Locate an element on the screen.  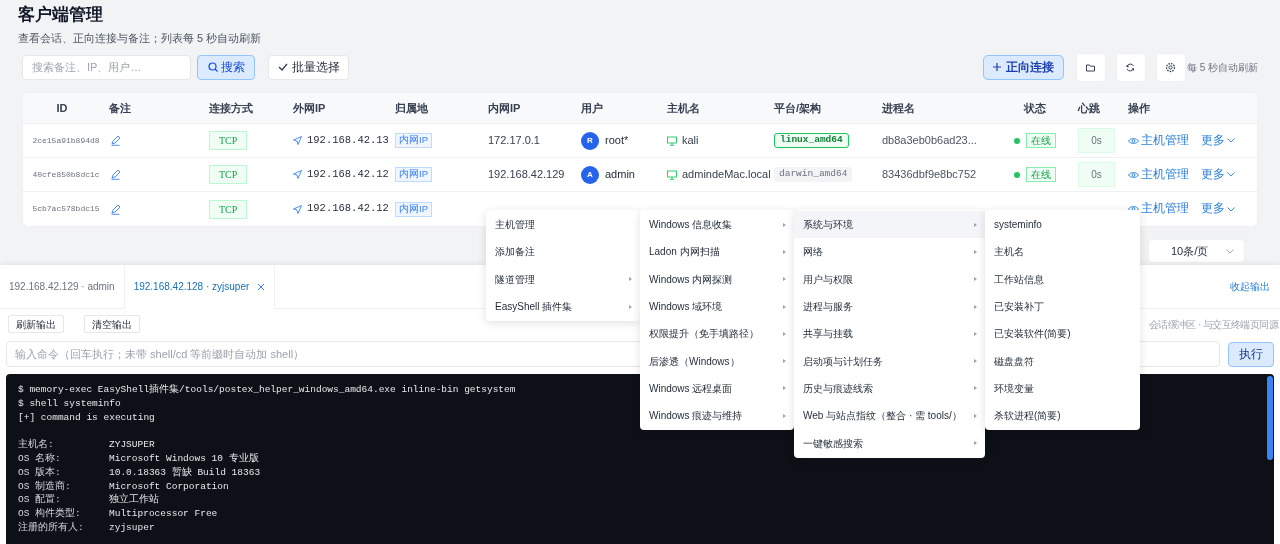
field-value: 独立工作站 is located at coordinates (134, 500).